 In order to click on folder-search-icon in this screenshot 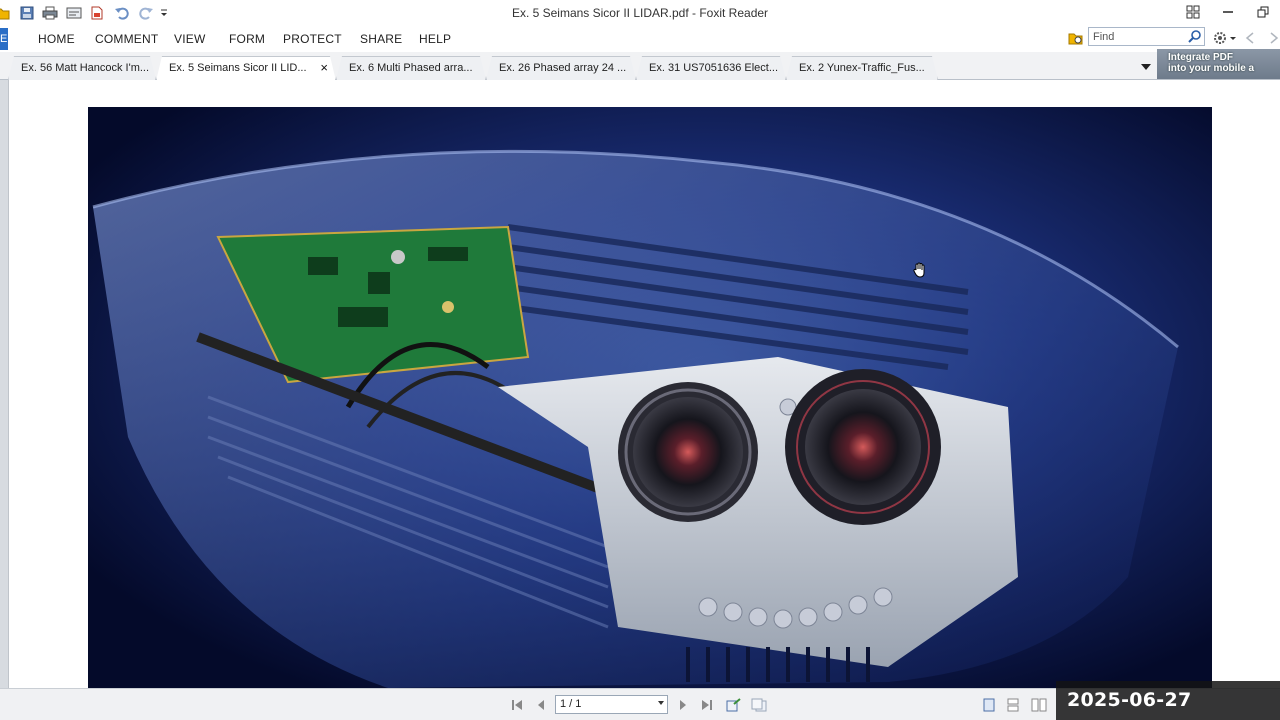, I will do `click(1076, 39)`.